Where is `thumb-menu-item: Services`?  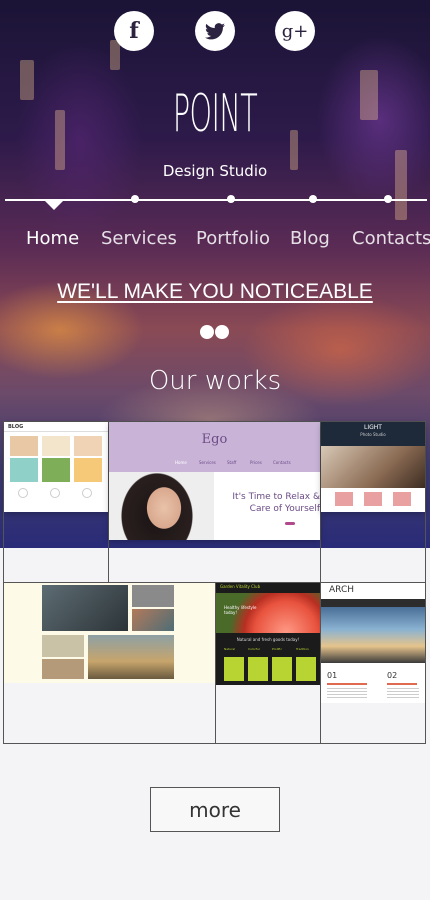 thumb-menu-item: Services is located at coordinates (207, 462).